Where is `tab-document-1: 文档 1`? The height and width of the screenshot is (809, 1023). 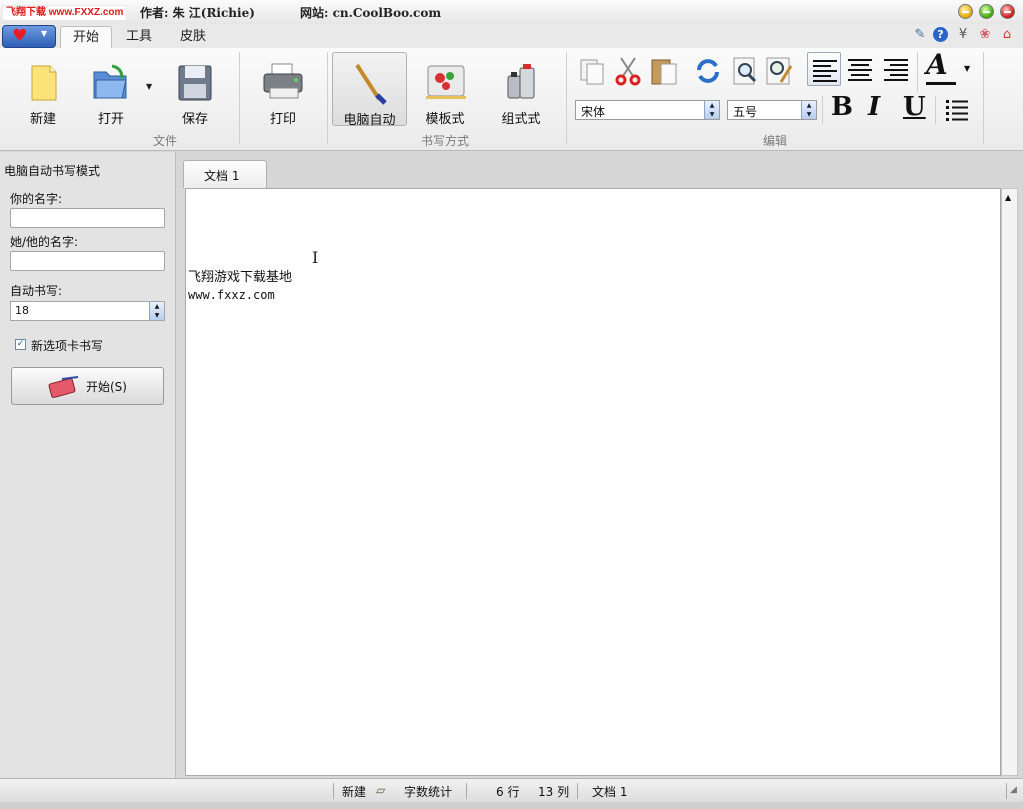
tab-document-1: 文档 1 is located at coordinates (225, 174).